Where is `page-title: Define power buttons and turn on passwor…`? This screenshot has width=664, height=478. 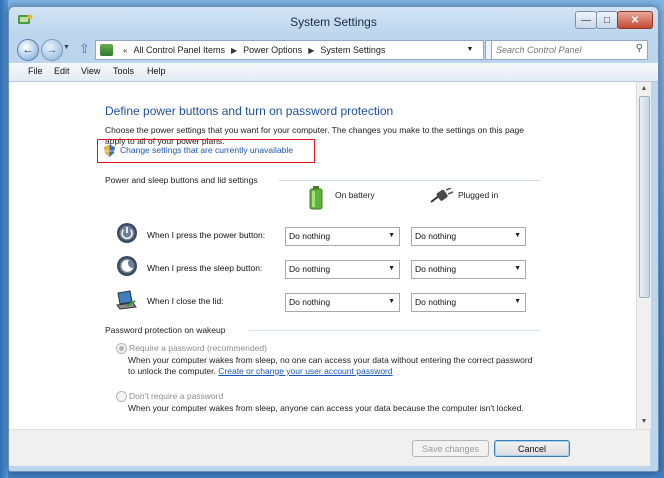 page-title: Define power buttons and turn on passwor… is located at coordinates (249, 111).